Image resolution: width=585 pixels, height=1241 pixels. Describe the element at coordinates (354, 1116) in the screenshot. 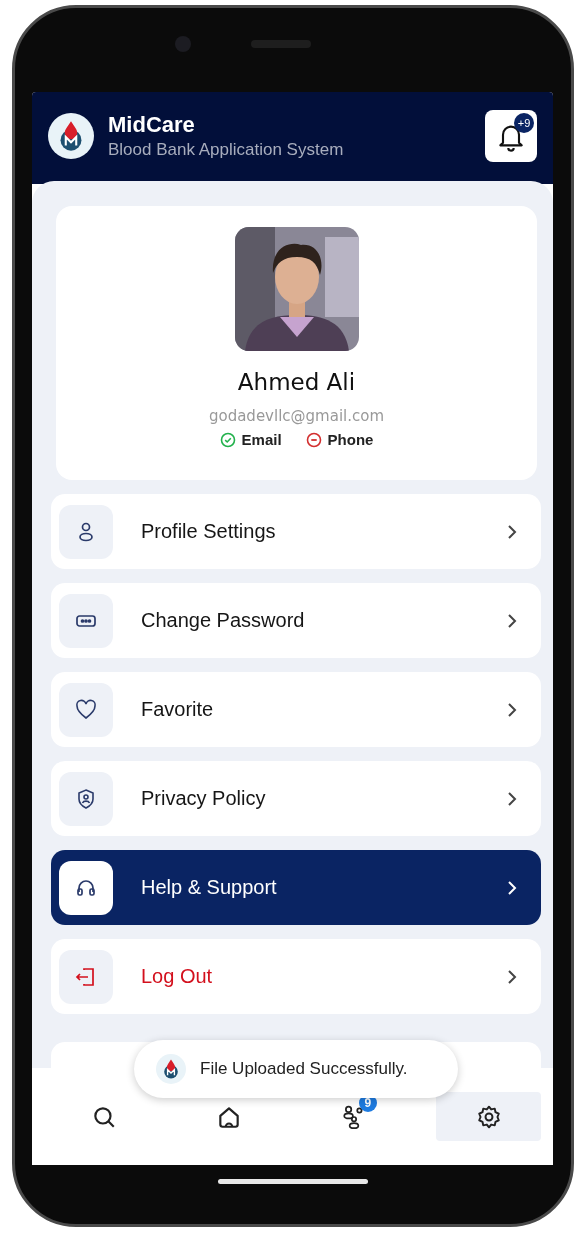

I see `nav-tab: 9` at that location.